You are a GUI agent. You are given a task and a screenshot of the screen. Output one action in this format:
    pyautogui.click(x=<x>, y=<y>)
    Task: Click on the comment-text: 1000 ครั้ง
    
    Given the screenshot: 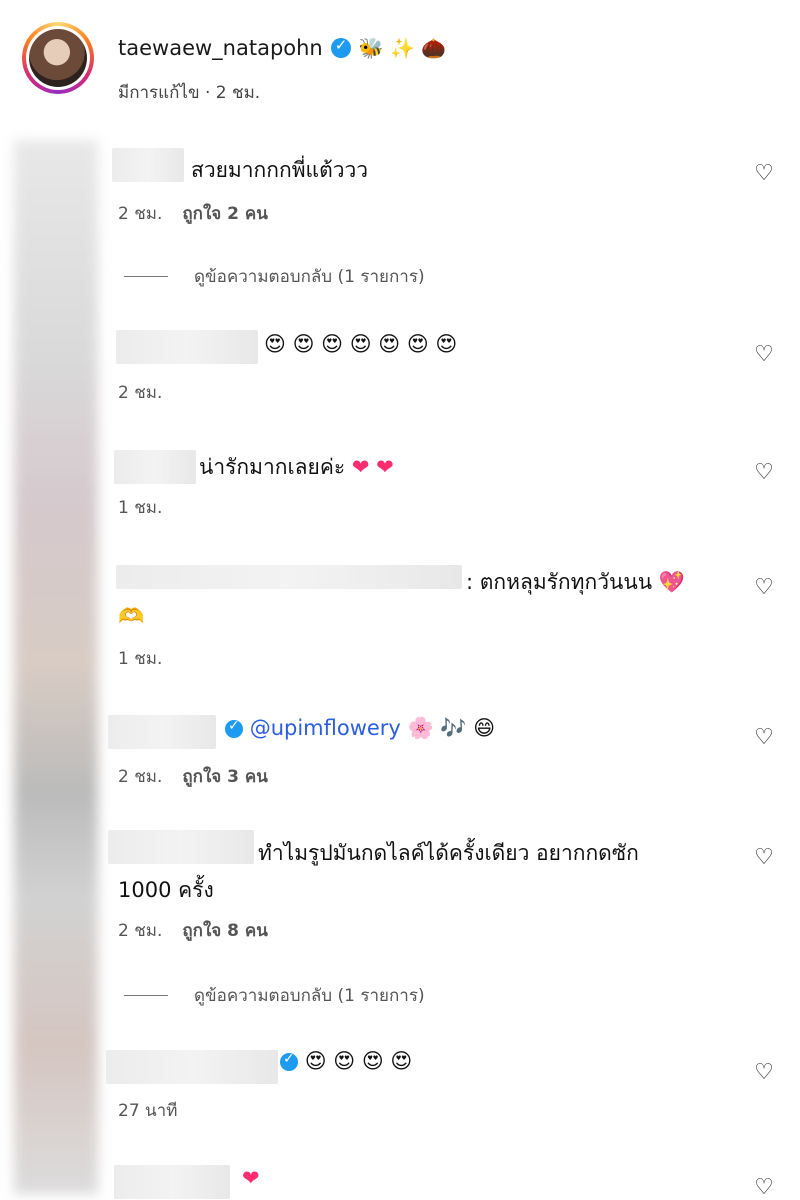 What is the action you would take?
    pyautogui.click(x=166, y=890)
    